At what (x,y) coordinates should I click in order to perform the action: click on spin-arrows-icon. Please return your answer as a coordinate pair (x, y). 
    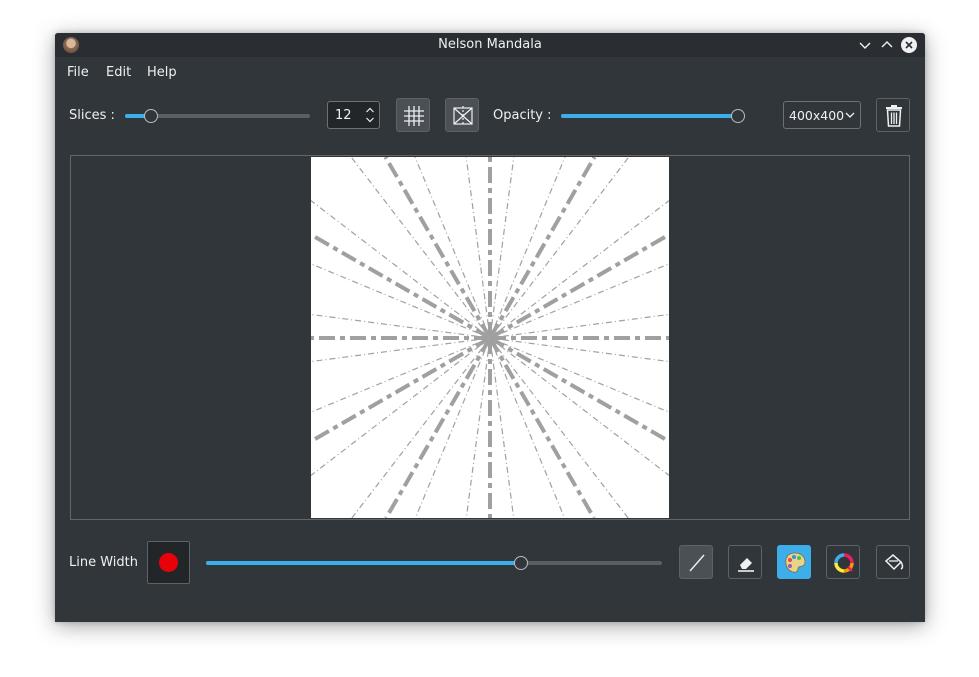
    Looking at the image, I should click on (370, 115).